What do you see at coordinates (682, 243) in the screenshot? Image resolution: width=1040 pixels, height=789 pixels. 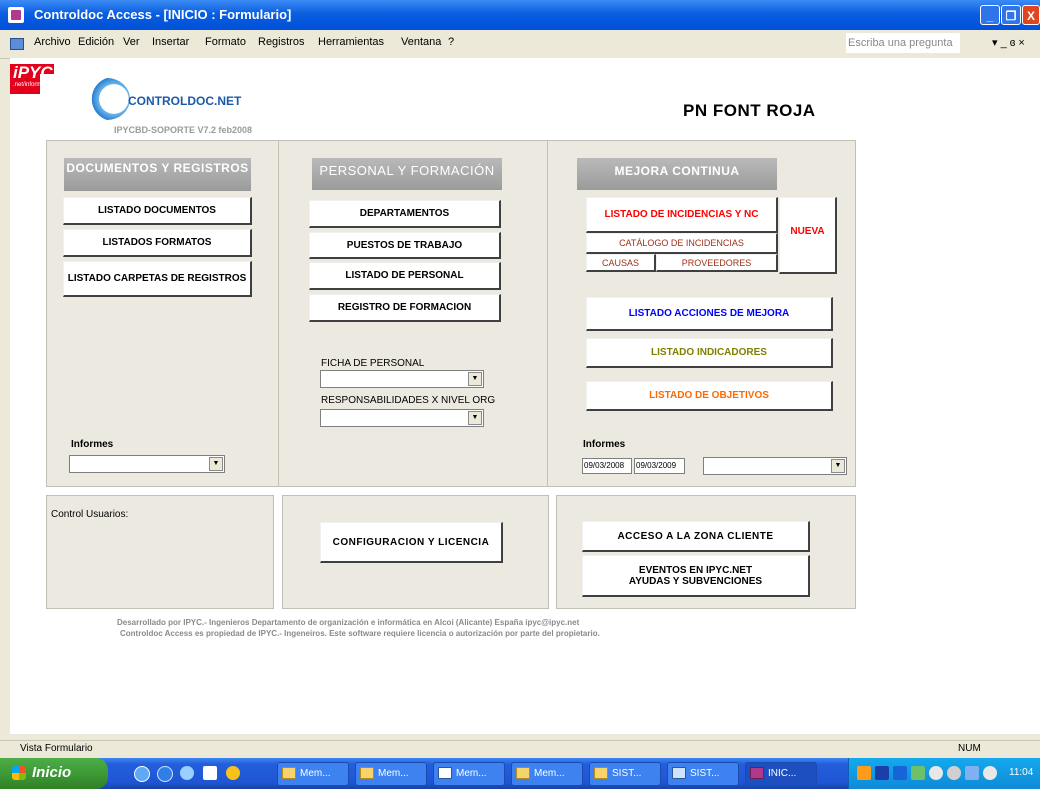 I see `catalogo-incidencias-button: CATÁLOGO DE INCIDENCIAS` at bounding box center [682, 243].